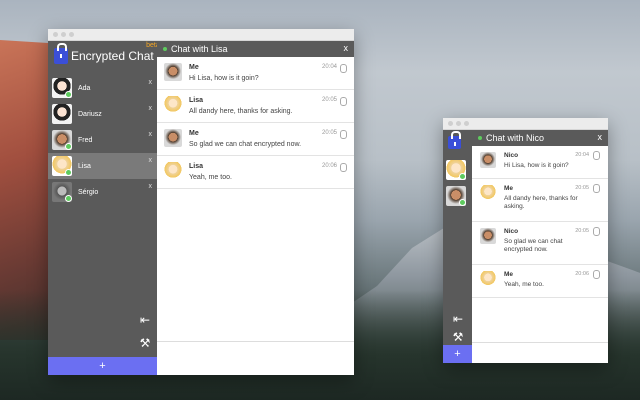 This screenshot has height=400, width=640. What do you see at coordinates (102, 88) in the screenshot?
I see `contact-item-ada: Ada x` at bounding box center [102, 88].